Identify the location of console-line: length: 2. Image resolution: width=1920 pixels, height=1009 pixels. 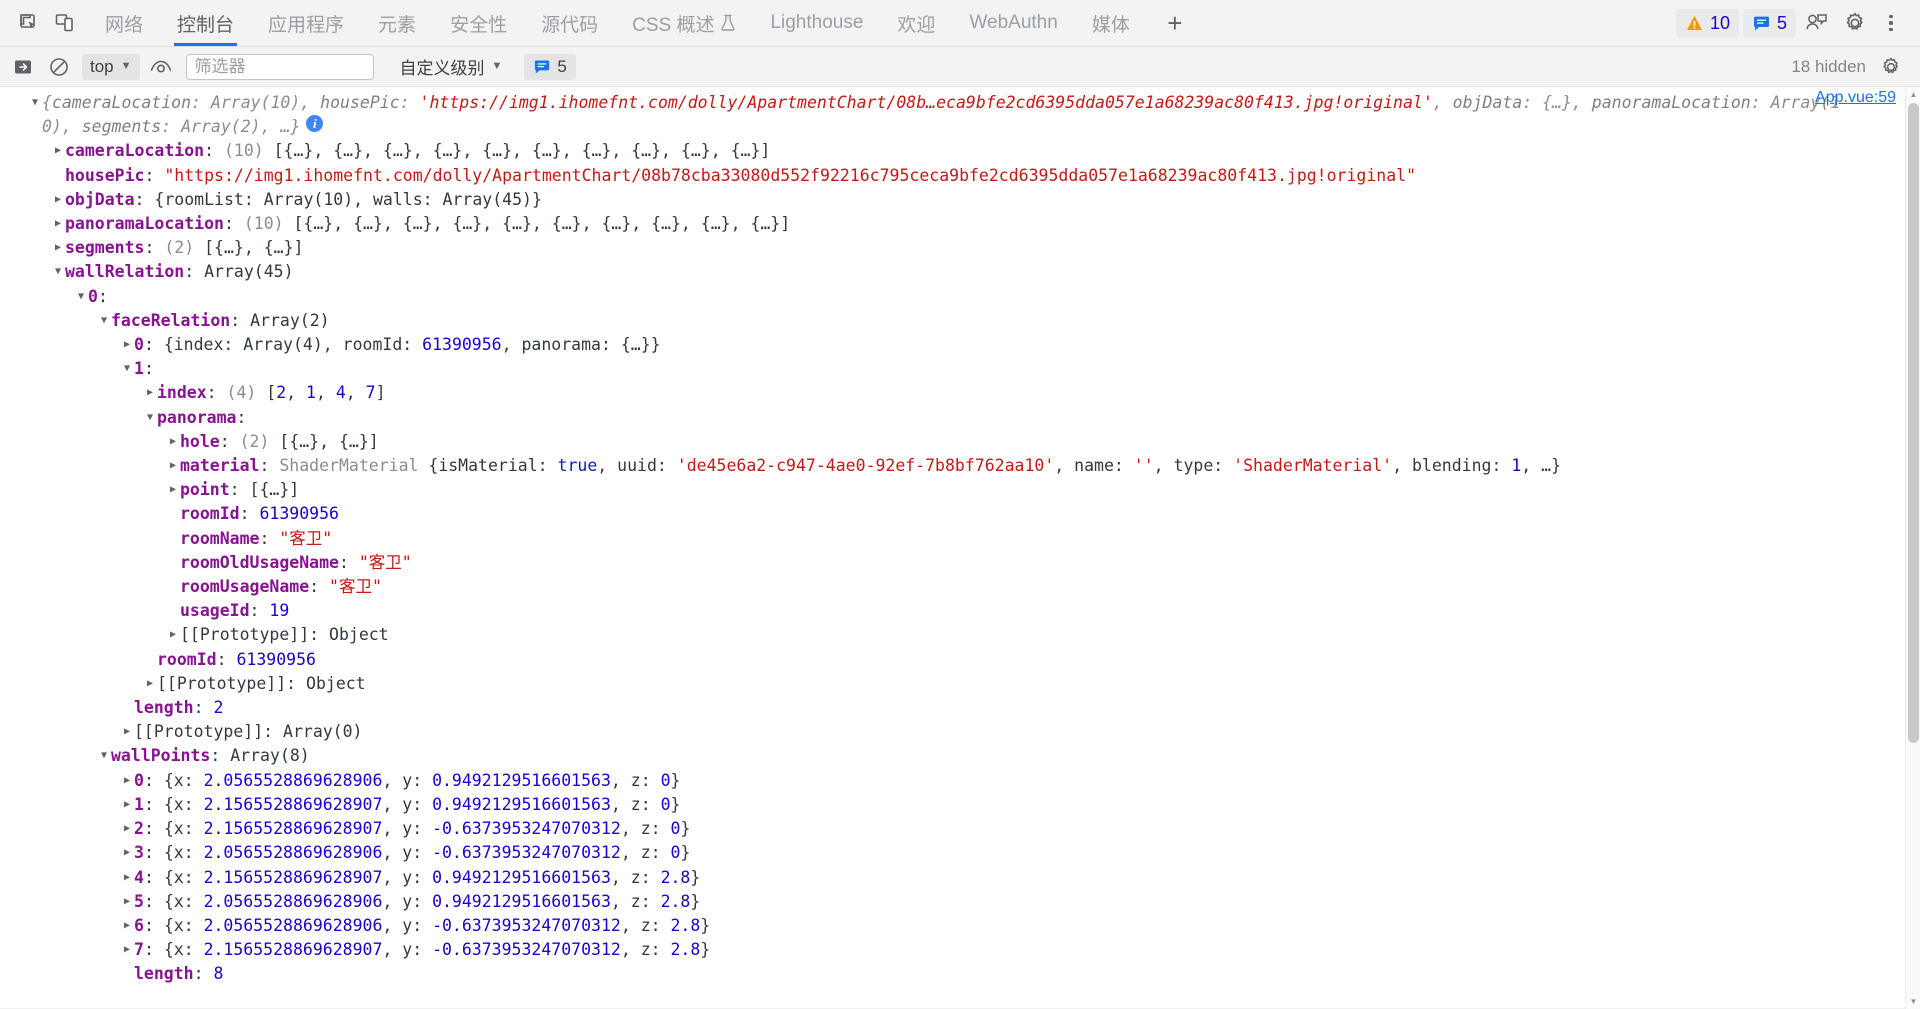
(960, 708).